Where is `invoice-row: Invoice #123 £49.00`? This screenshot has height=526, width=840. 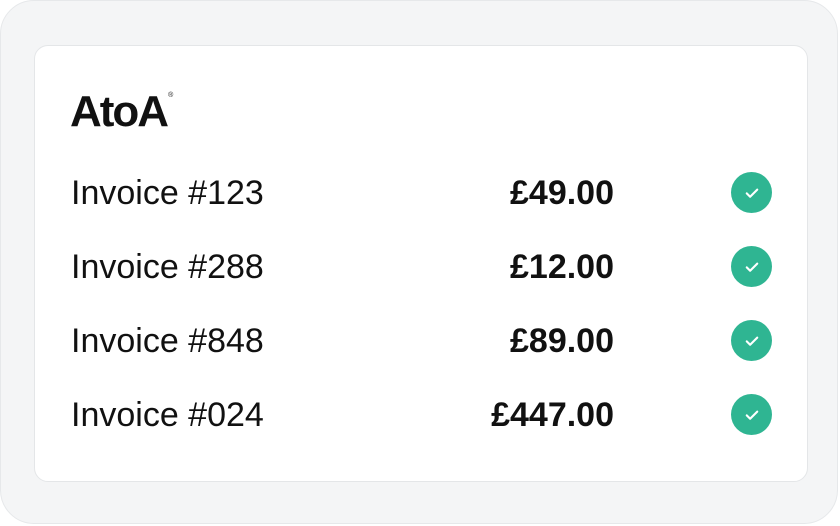 invoice-row: Invoice #123 £49.00 is located at coordinates (421, 192).